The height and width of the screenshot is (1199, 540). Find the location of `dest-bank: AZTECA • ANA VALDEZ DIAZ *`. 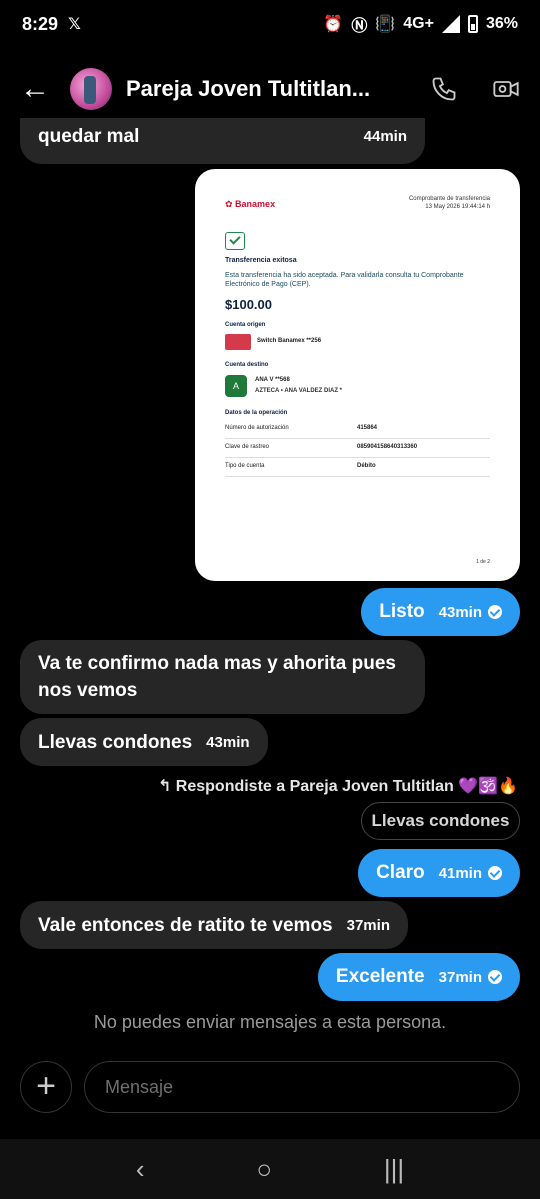

dest-bank: AZTECA • ANA VALDEZ DIAZ * is located at coordinates (298, 391).